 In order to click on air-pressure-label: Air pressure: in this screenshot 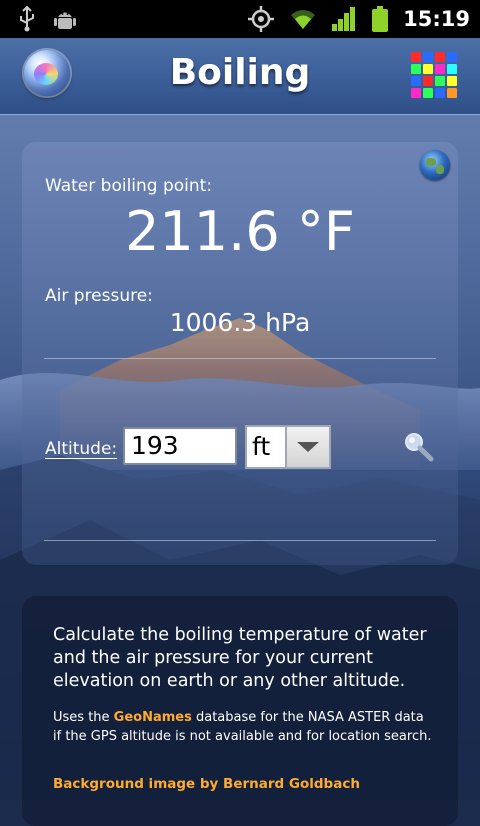, I will do `click(99, 296)`.